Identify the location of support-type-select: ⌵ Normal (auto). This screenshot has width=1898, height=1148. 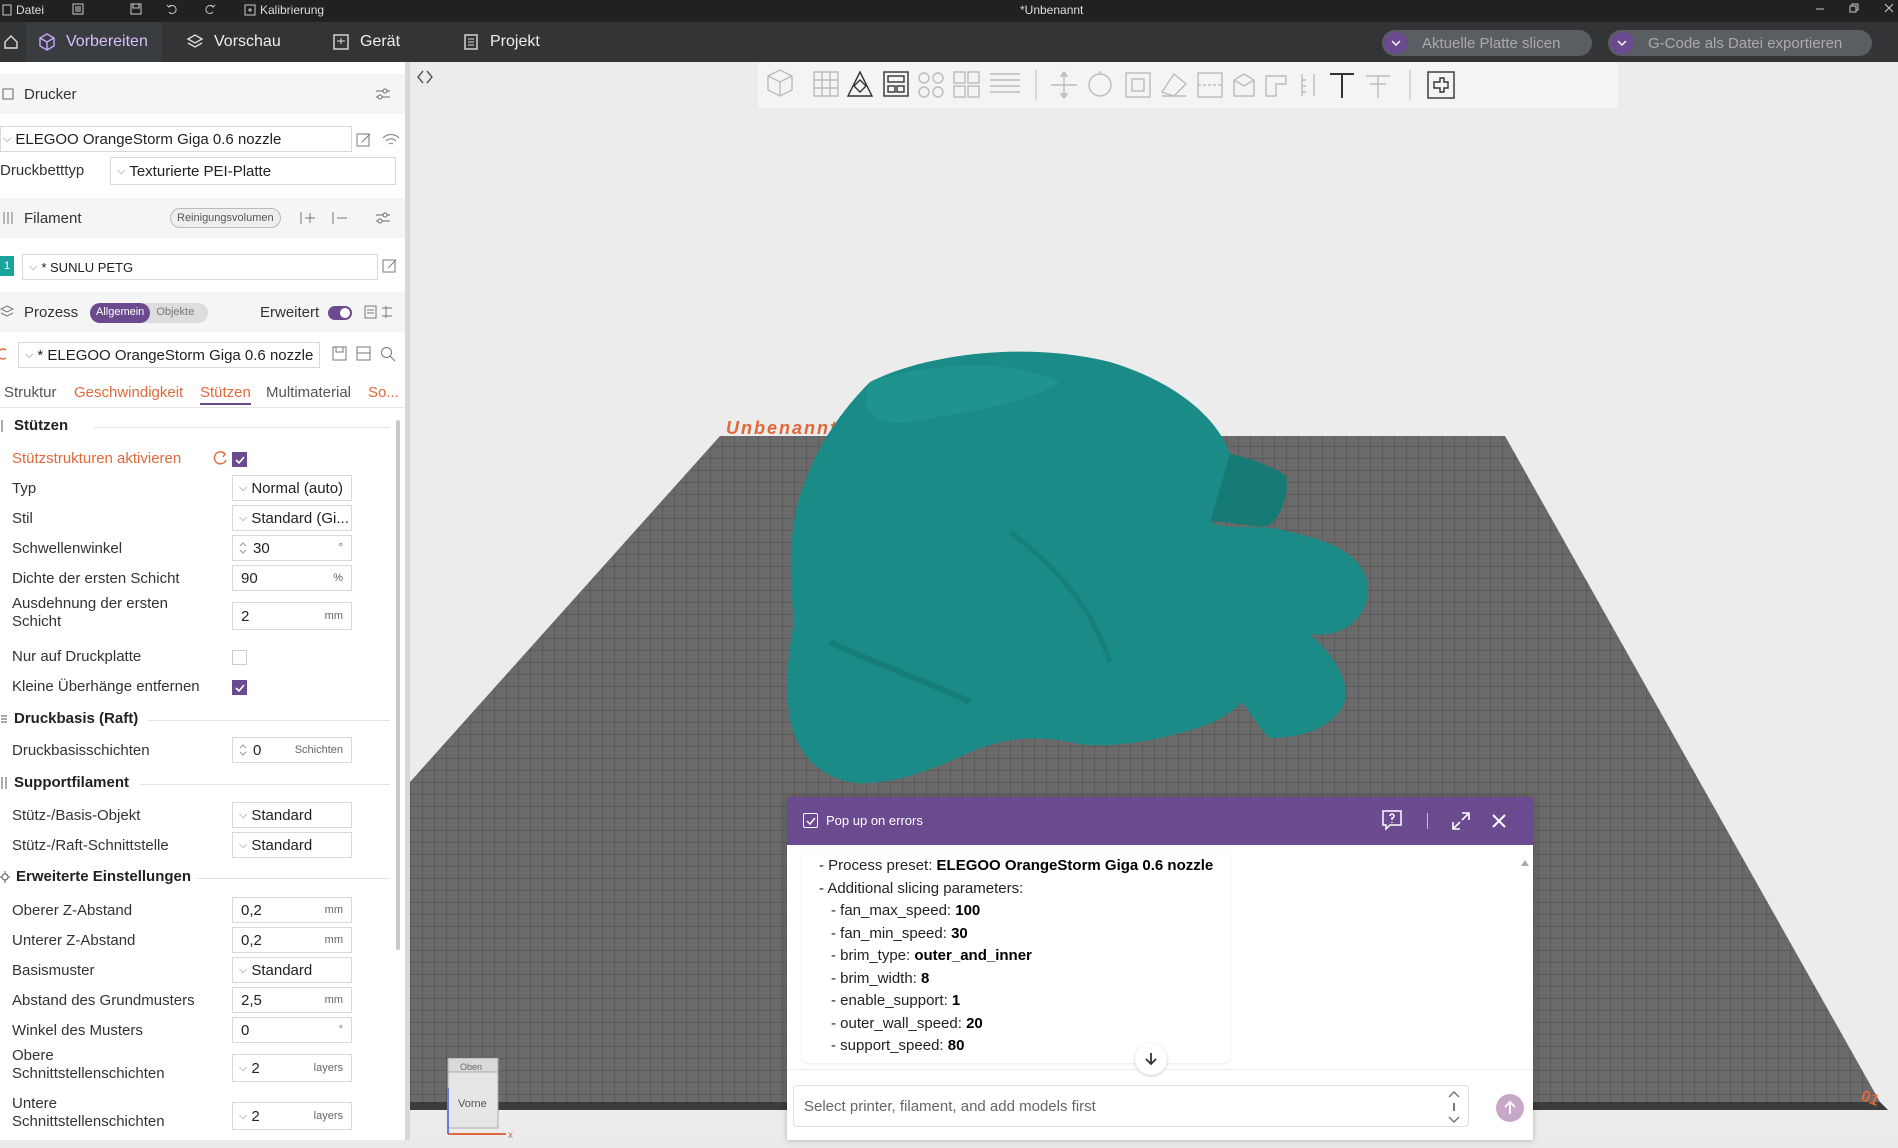
(292, 488).